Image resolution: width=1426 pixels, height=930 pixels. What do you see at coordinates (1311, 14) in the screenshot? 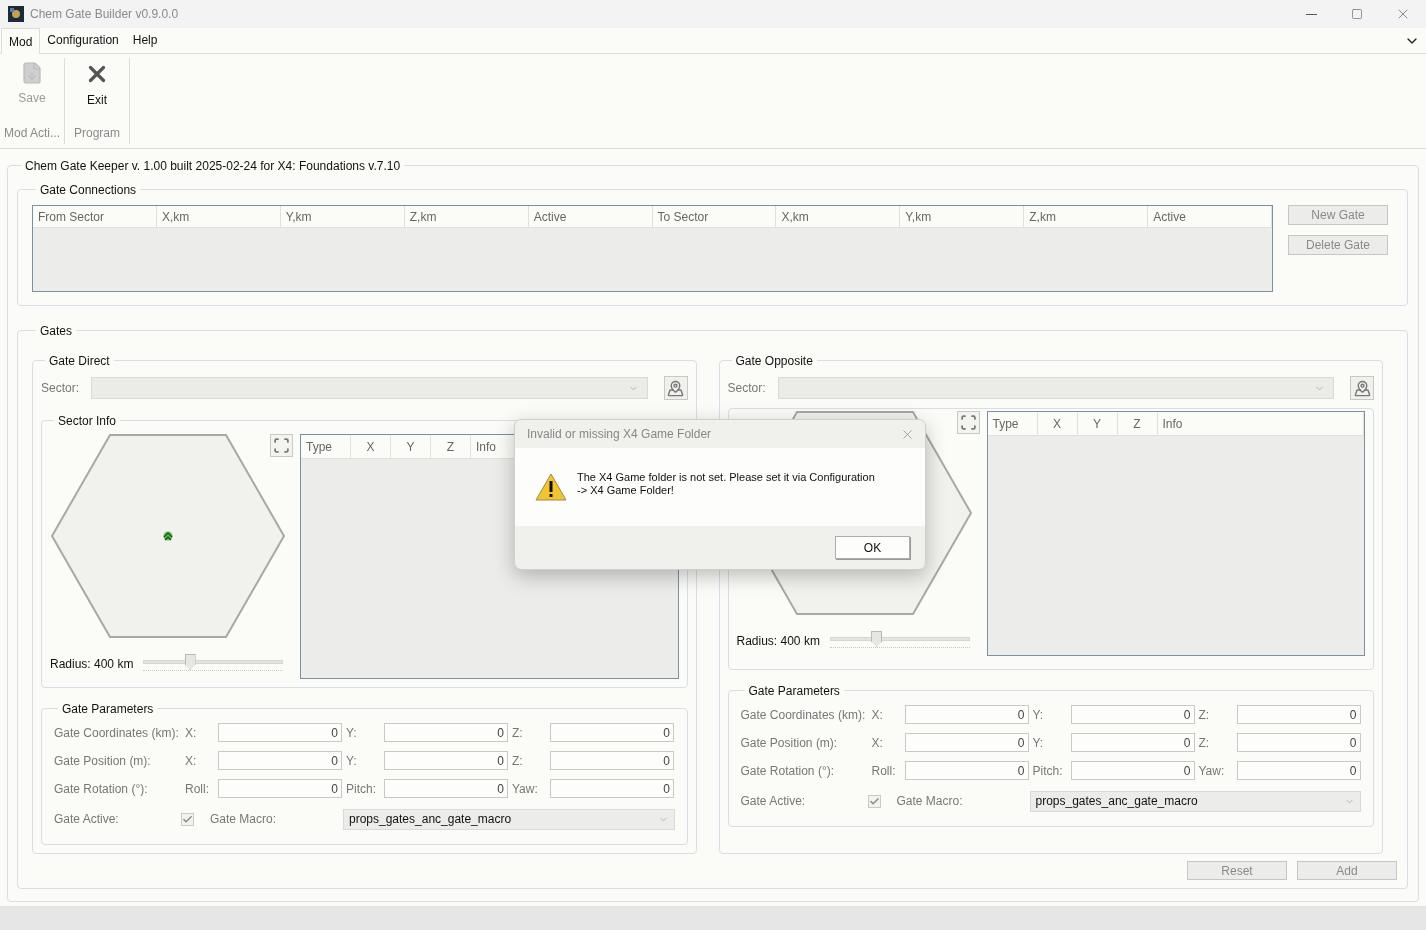
I see `minimize-icon` at bounding box center [1311, 14].